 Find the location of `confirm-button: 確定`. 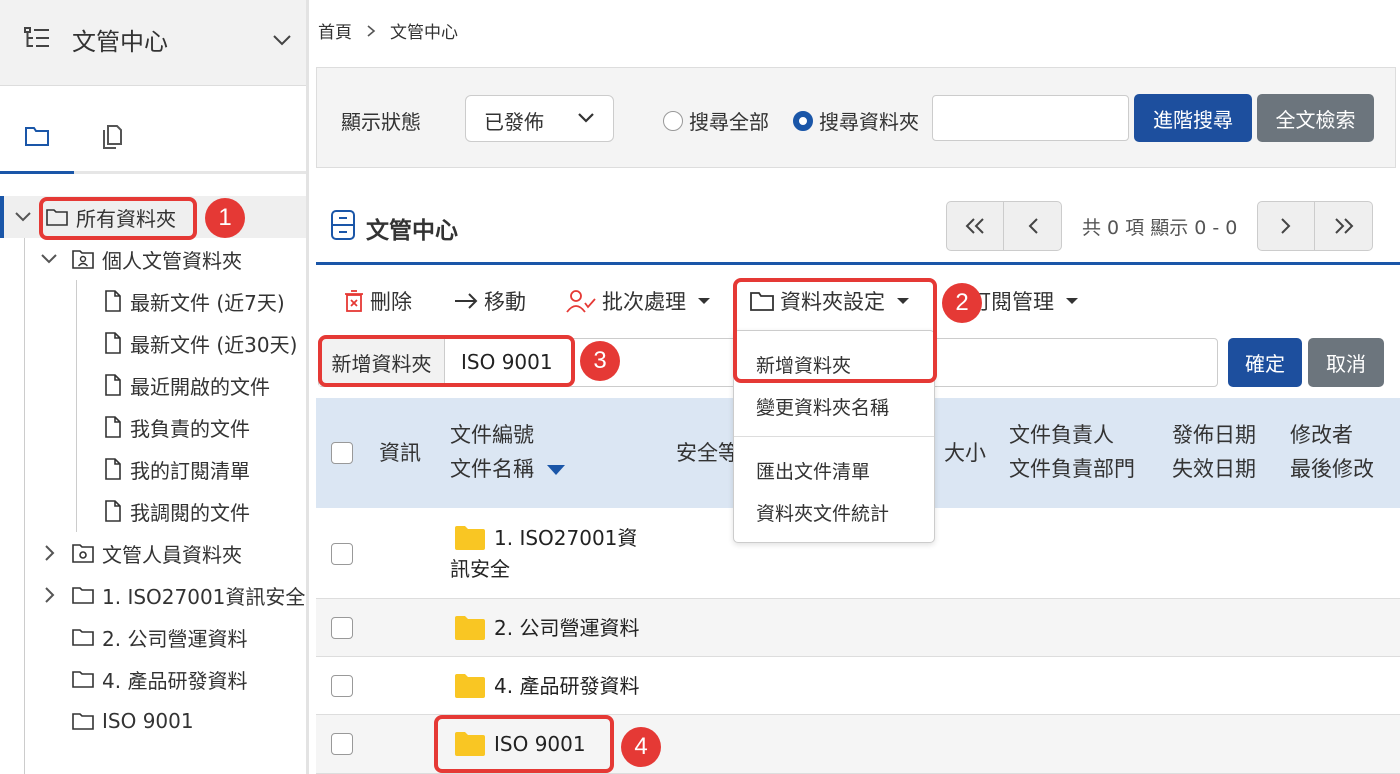

confirm-button: 確定 is located at coordinates (1265, 362).